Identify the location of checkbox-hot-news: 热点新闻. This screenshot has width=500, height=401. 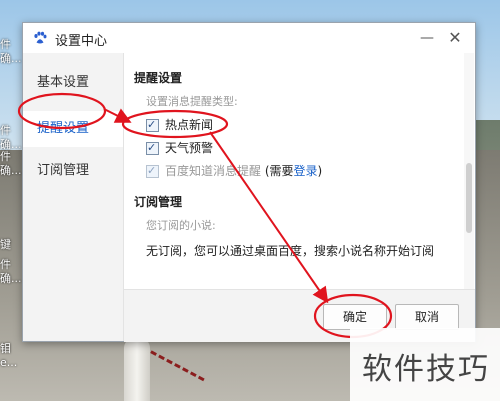
(179, 125).